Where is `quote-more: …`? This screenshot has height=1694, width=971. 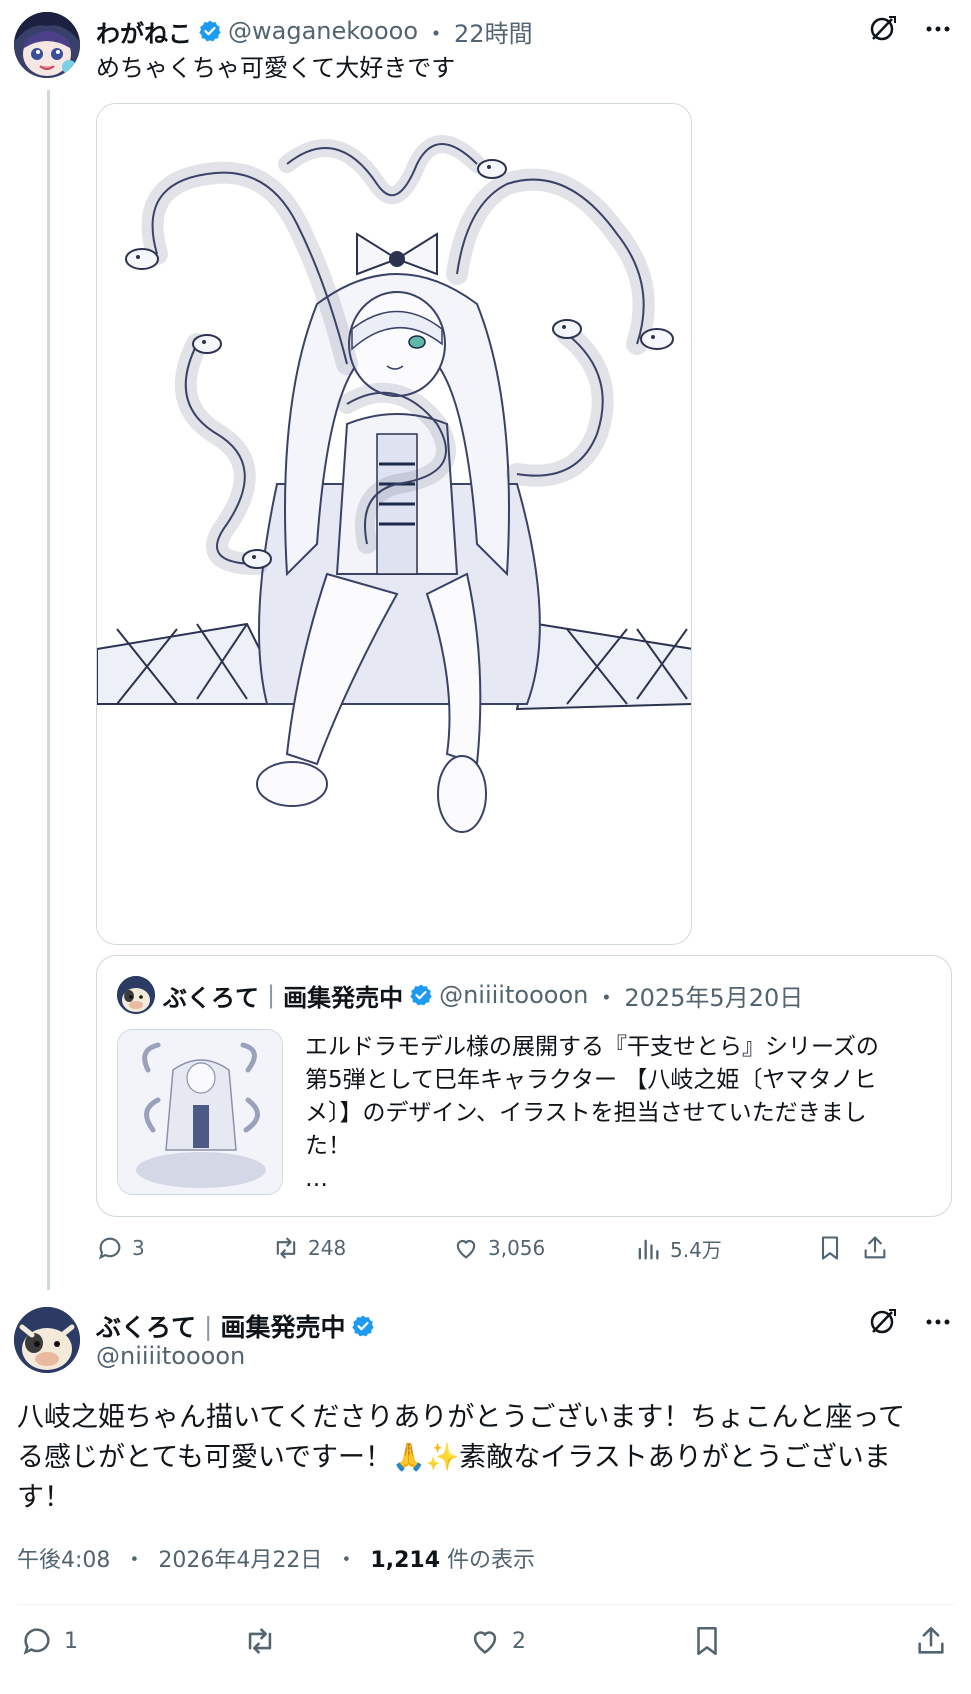 quote-more: … is located at coordinates (620, 1179).